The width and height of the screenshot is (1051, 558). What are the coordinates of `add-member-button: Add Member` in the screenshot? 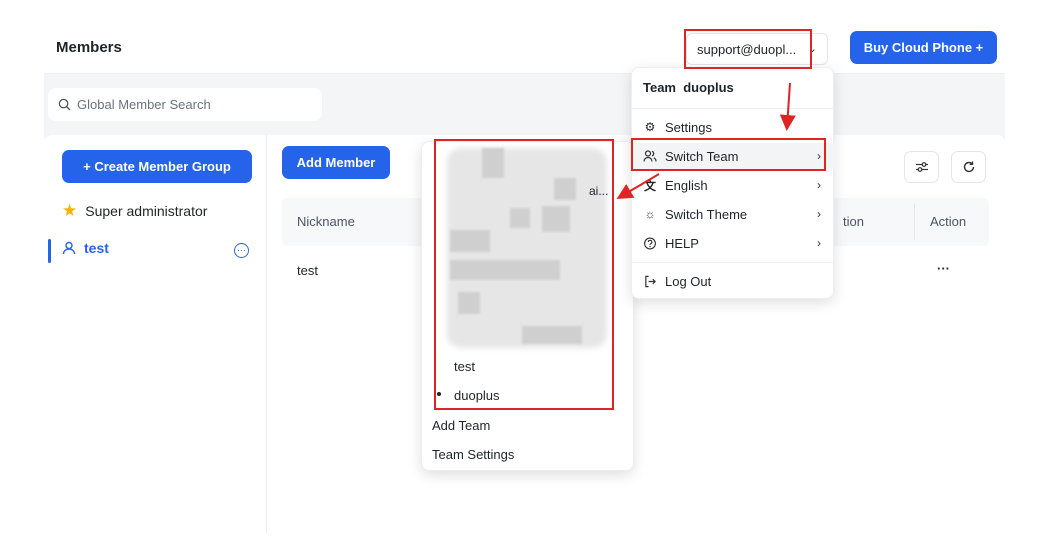 It's located at (336, 162).